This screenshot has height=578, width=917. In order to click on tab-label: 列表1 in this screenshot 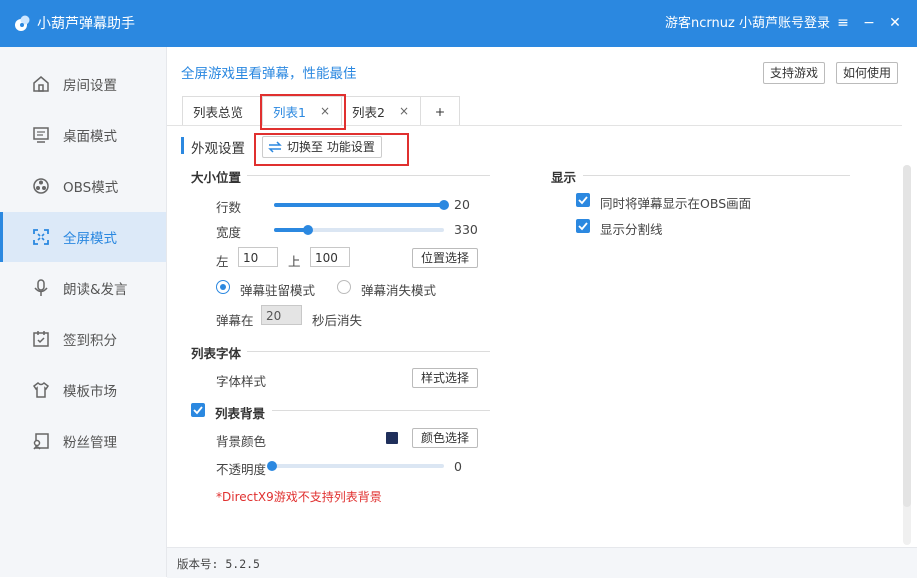, I will do `click(289, 112)`.